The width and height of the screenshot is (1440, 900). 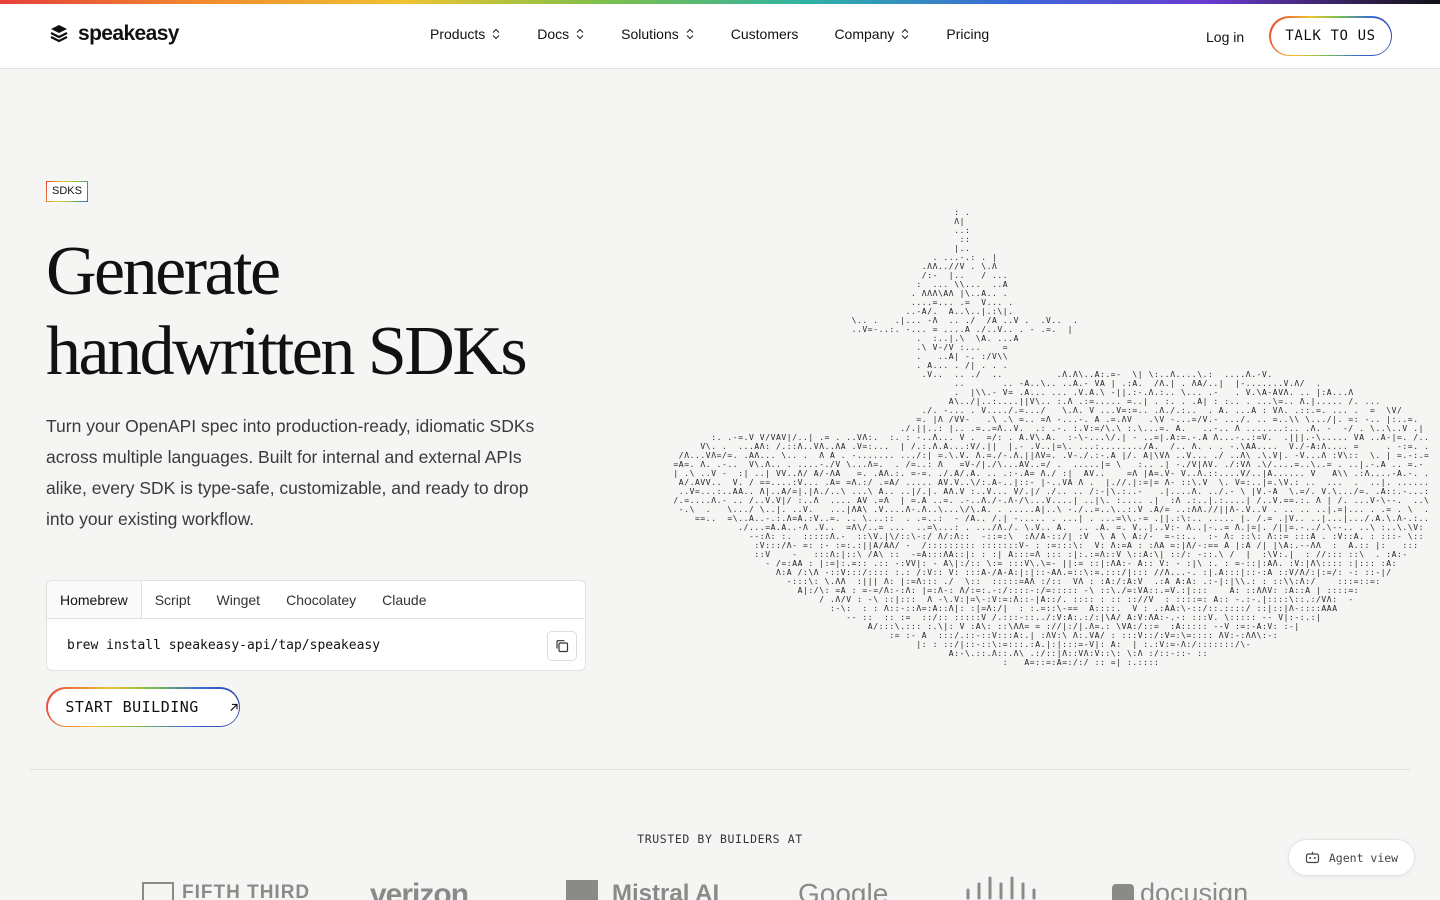 I want to click on nav-solutions: Solutions, so click(x=658, y=34).